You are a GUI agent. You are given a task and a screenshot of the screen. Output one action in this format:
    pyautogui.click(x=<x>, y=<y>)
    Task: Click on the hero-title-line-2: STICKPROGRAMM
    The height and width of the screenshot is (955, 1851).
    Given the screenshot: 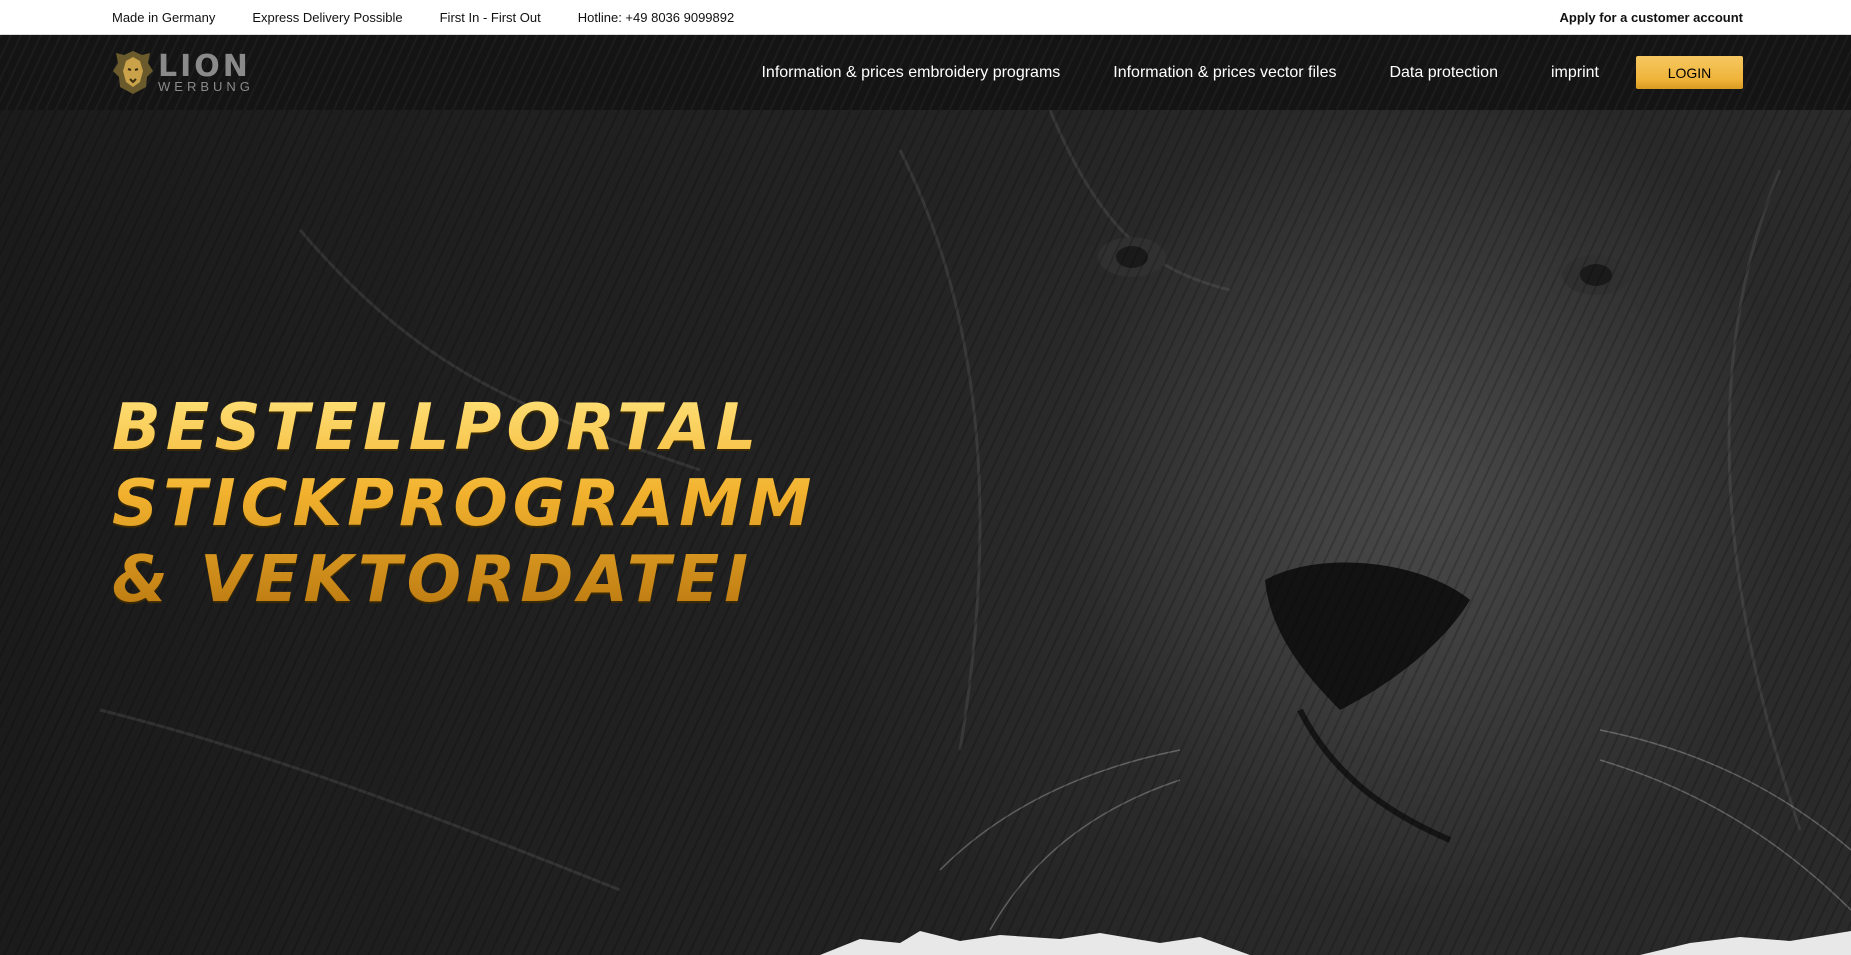 What is the action you would take?
    pyautogui.click(x=464, y=504)
    